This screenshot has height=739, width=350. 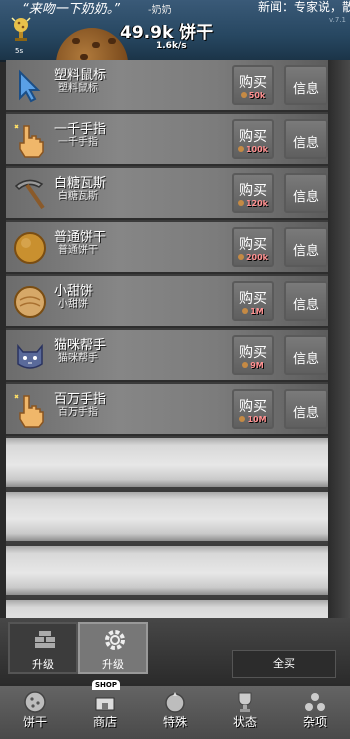 I want to click on price-label: 200k, so click(x=253, y=257).